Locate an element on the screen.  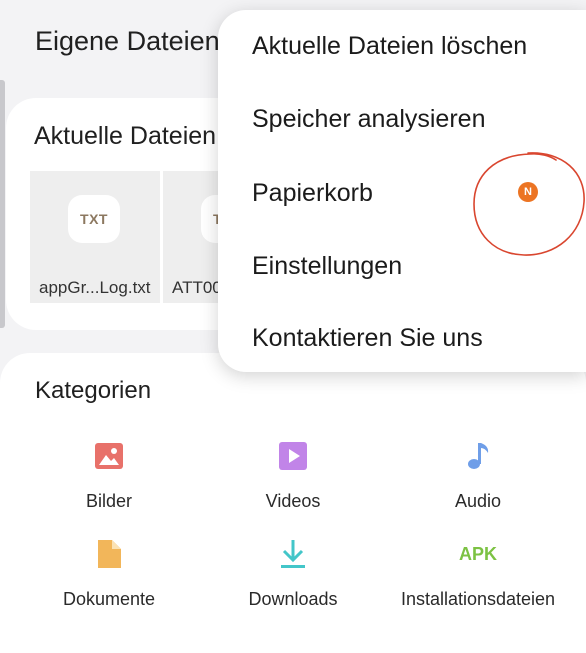
menu-item-settings: Einstellungen is located at coordinates (327, 266).